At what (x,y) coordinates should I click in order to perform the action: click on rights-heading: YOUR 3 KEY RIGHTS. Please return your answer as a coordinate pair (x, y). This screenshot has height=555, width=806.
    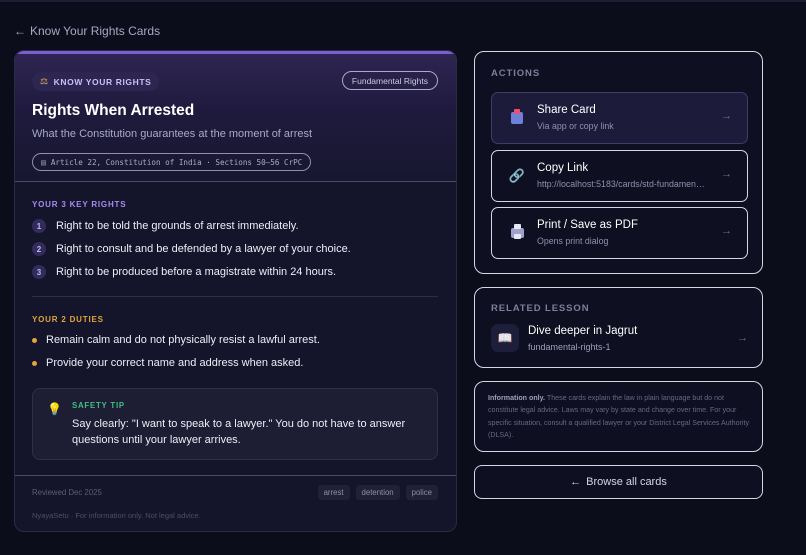
    Looking at the image, I should click on (79, 204).